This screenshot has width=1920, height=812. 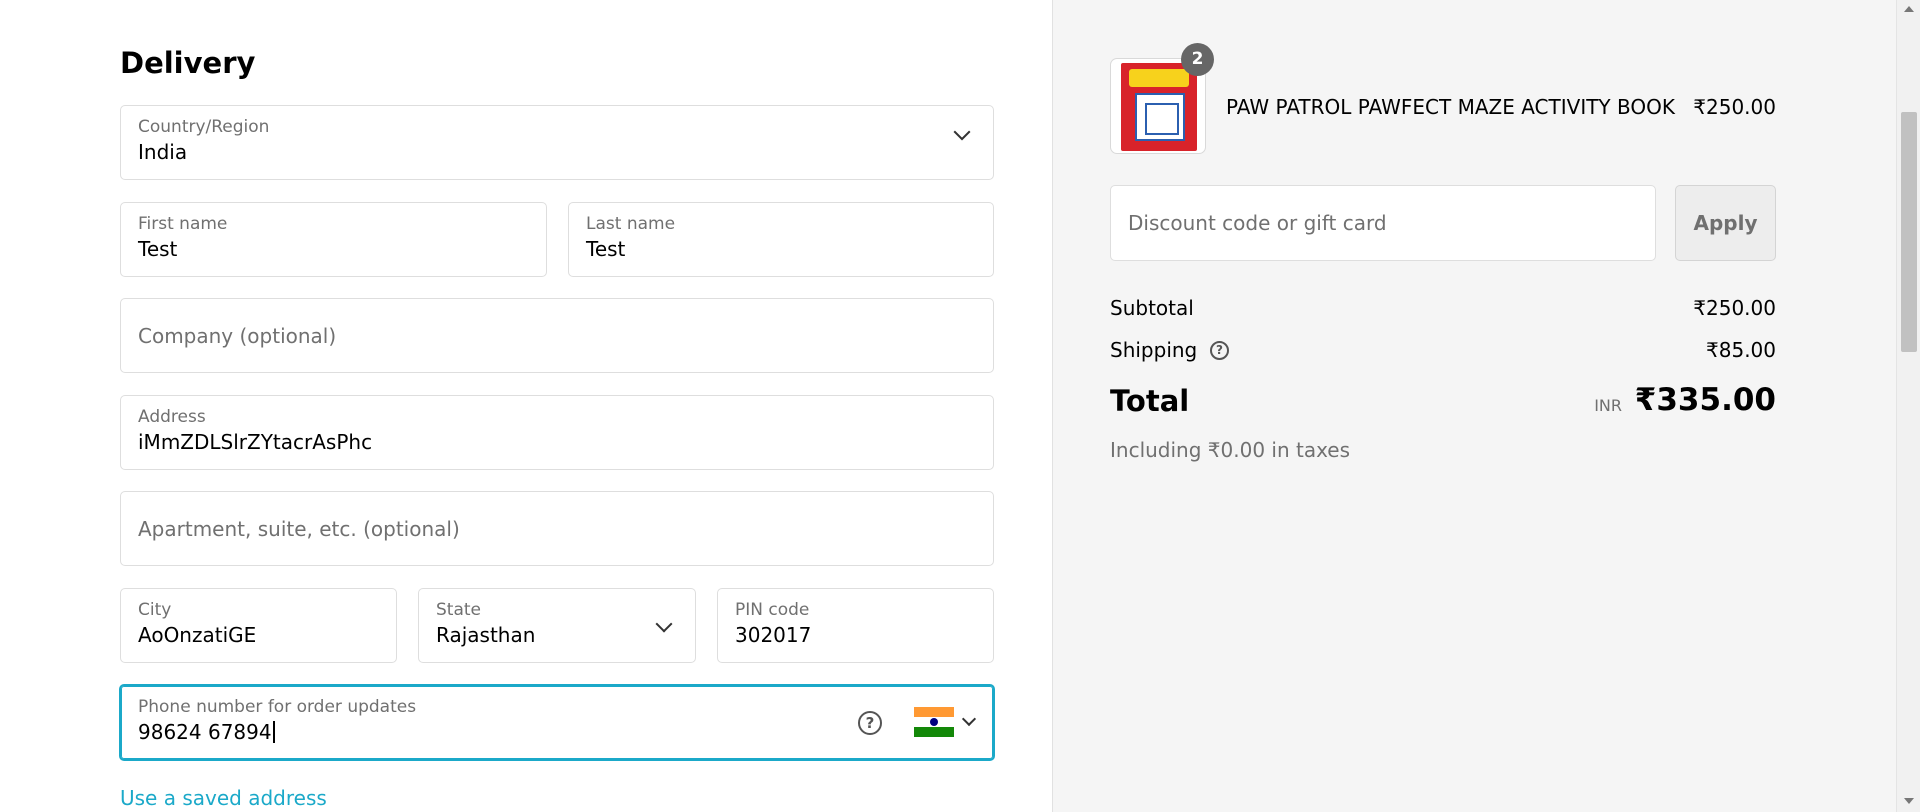 What do you see at coordinates (1443, 350) in the screenshot?
I see `shipping-row: Shipping ? ₹85.00` at bounding box center [1443, 350].